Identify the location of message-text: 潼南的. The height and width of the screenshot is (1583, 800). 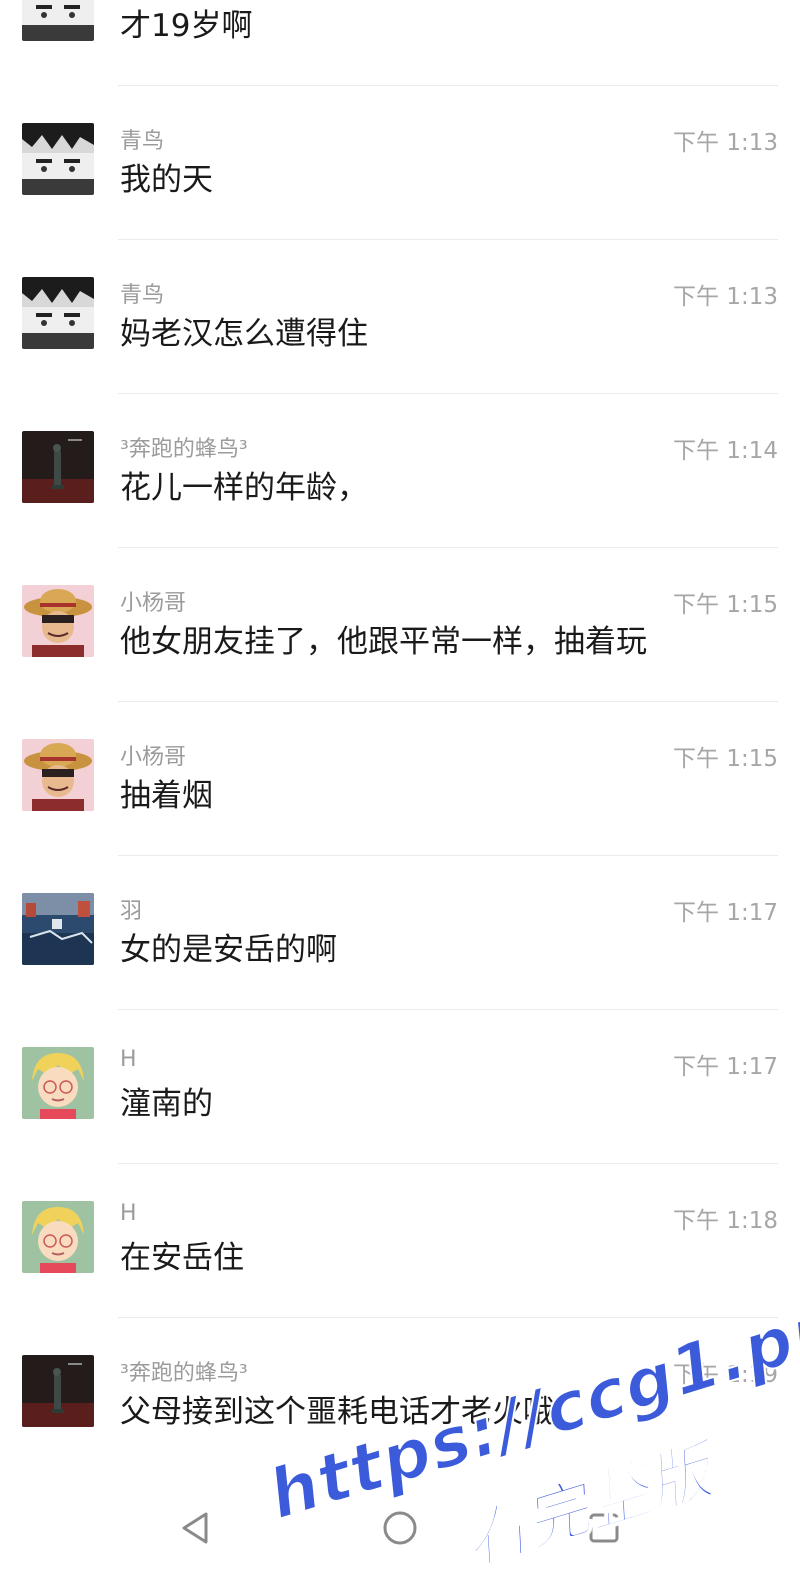
(166, 1100).